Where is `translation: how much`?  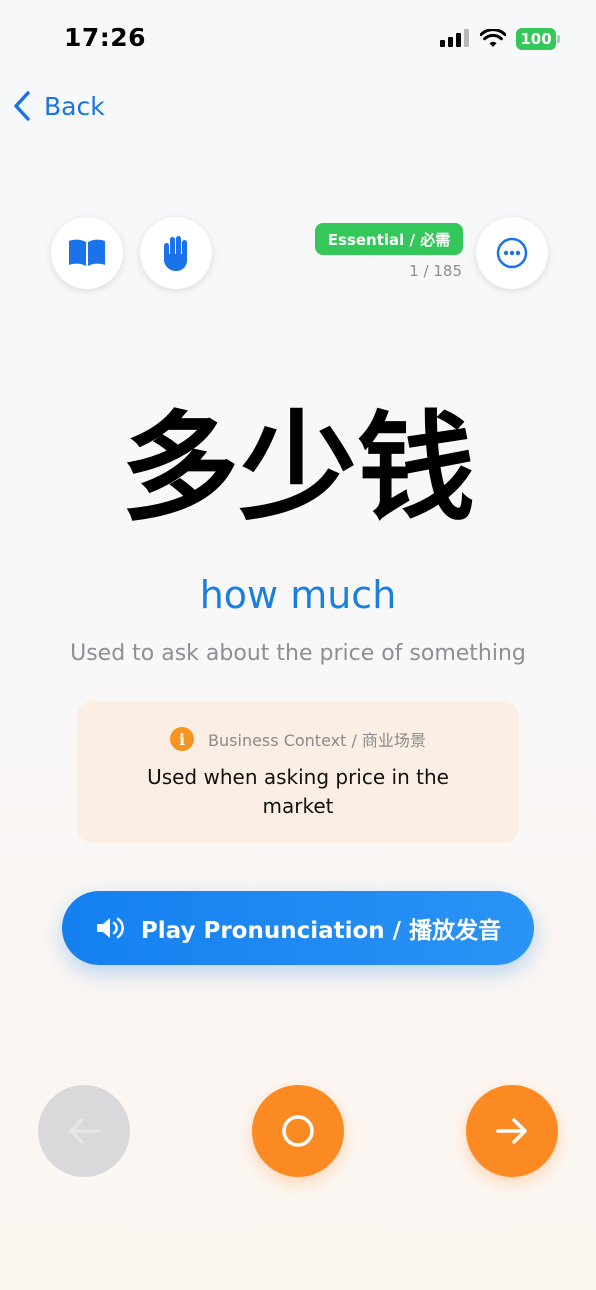
translation: how much is located at coordinates (298, 595).